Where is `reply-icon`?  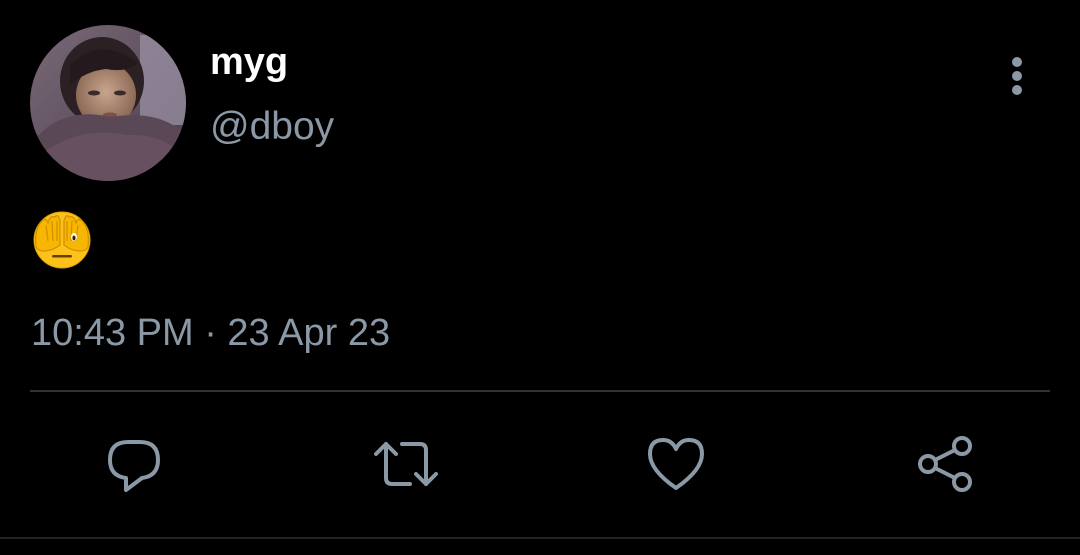 reply-icon is located at coordinates (134, 464).